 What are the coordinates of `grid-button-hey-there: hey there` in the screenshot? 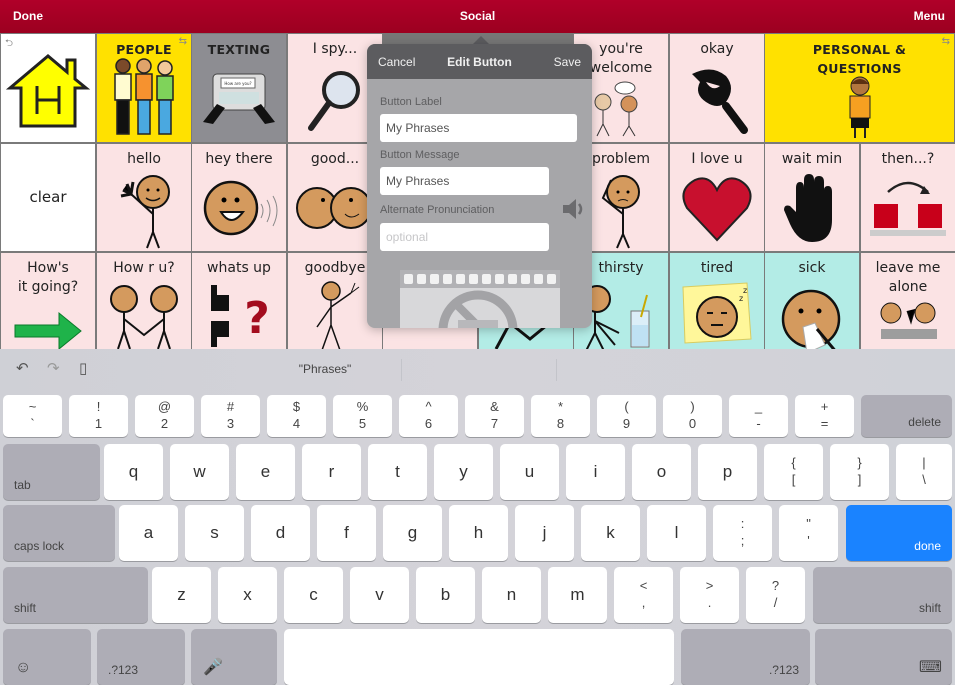 It's located at (239, 197).